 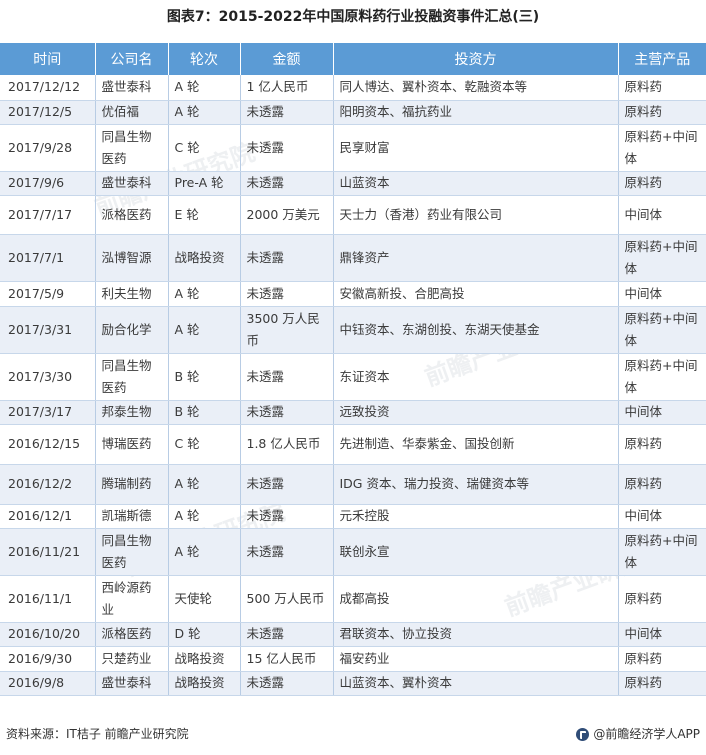 What do you see at coordinates (646, 734) in the screenshot?
I see `brand-label: @前瞻经济学人APP` at bounding box center [646, 734].